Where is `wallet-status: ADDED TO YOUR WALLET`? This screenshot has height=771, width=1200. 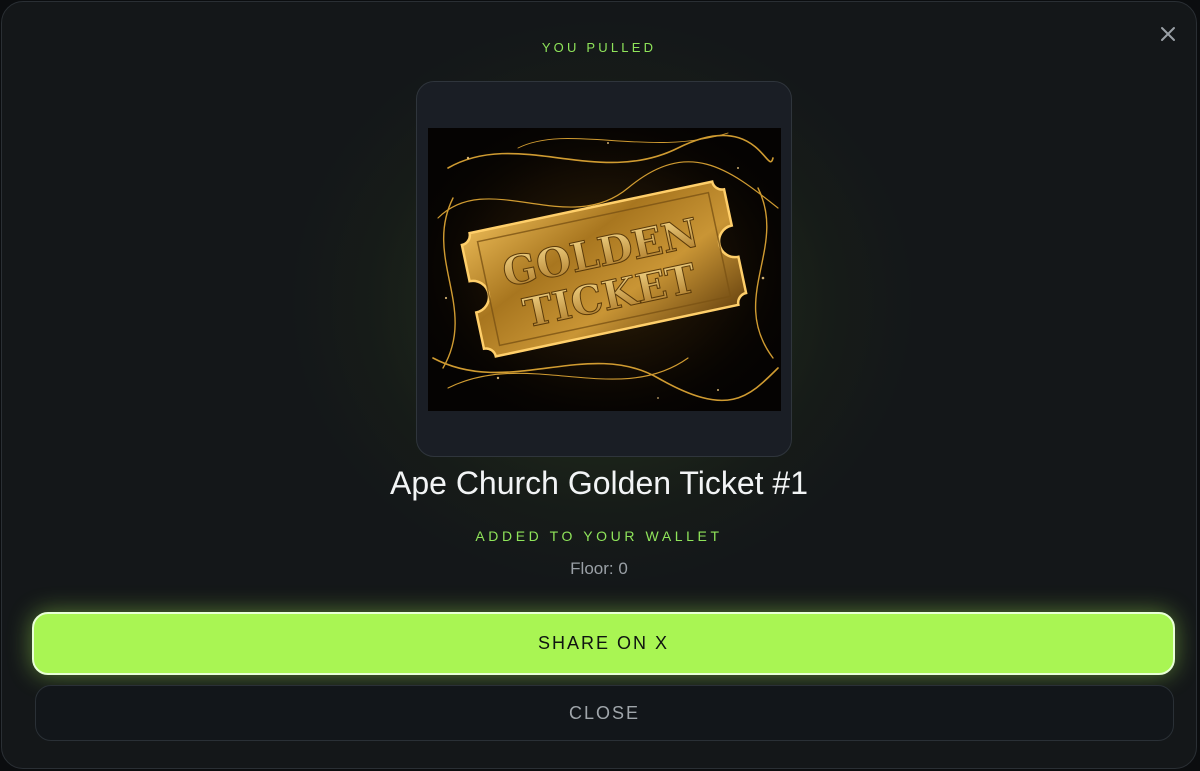
wallet-status: ADDED TO YOUR WALLET is located at coordinates (599, 536).